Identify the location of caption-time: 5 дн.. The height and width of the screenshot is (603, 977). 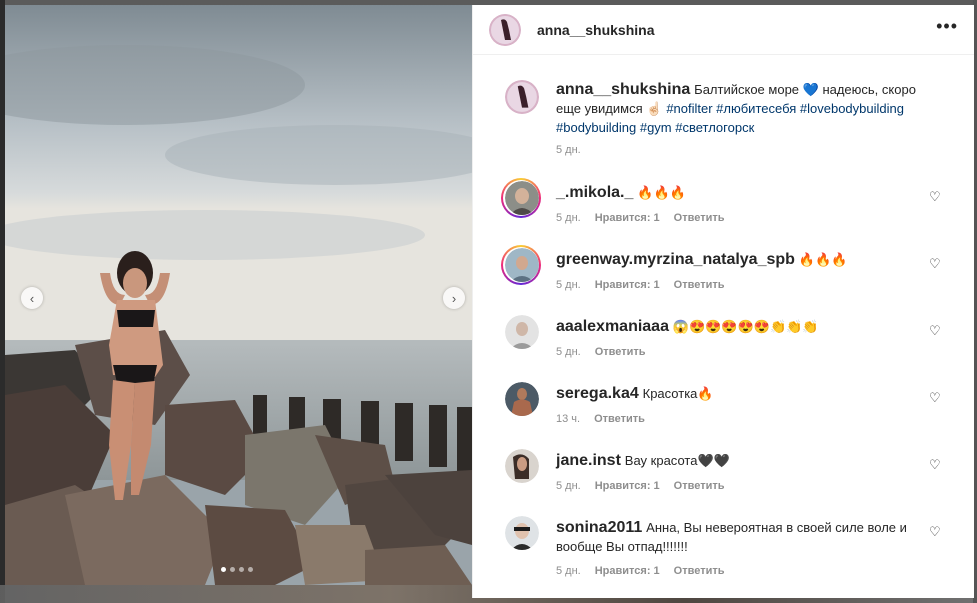
(568, 150).